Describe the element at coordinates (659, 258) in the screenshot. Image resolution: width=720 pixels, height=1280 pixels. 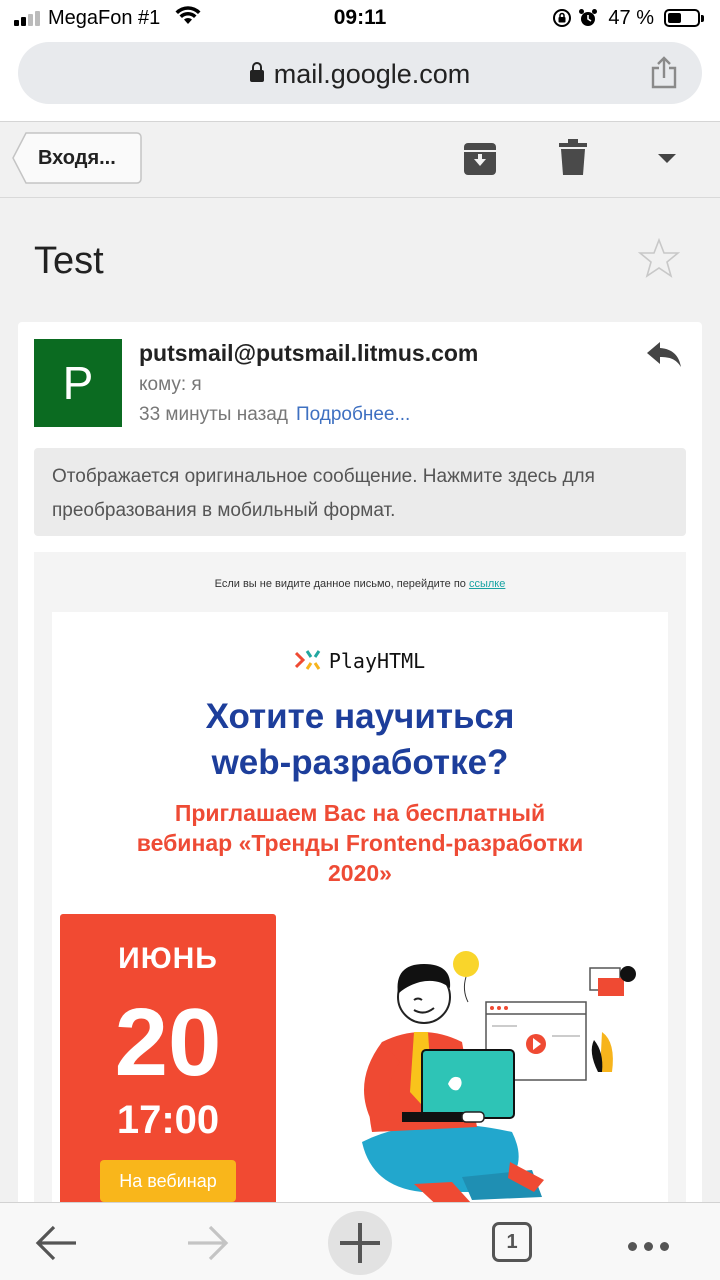
I see `star-icon` at that location.